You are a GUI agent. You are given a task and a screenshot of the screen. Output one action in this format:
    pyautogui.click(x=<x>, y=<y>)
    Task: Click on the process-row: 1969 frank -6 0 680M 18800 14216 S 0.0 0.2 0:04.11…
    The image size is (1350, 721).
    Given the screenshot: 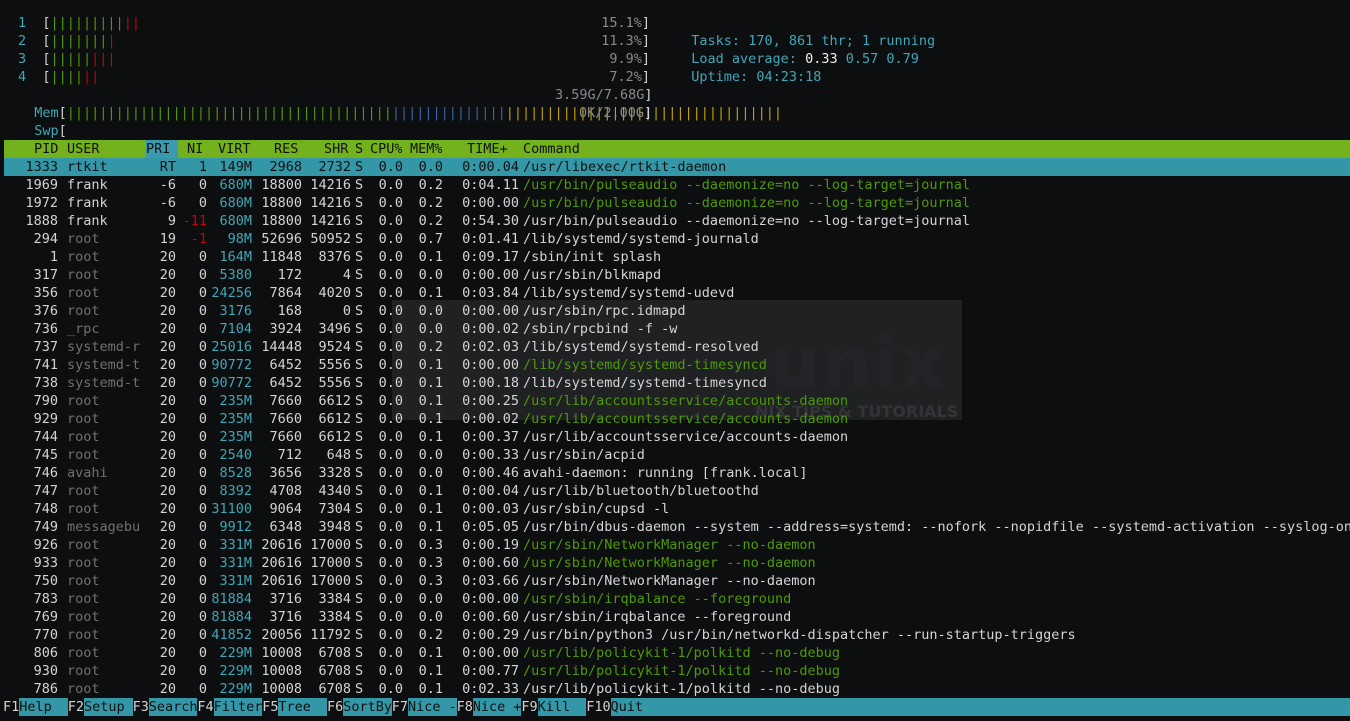 What is the action you would take?
    pyautogui.click(x=677, y=185)
    